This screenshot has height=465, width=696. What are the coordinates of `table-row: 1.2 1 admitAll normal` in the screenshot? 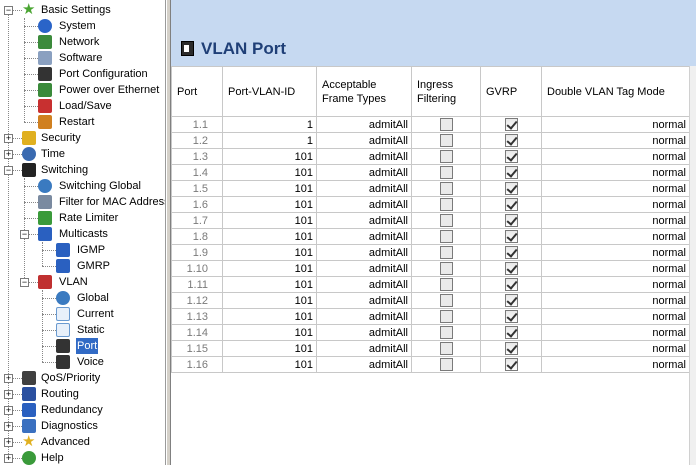 It's located at (430, 140).